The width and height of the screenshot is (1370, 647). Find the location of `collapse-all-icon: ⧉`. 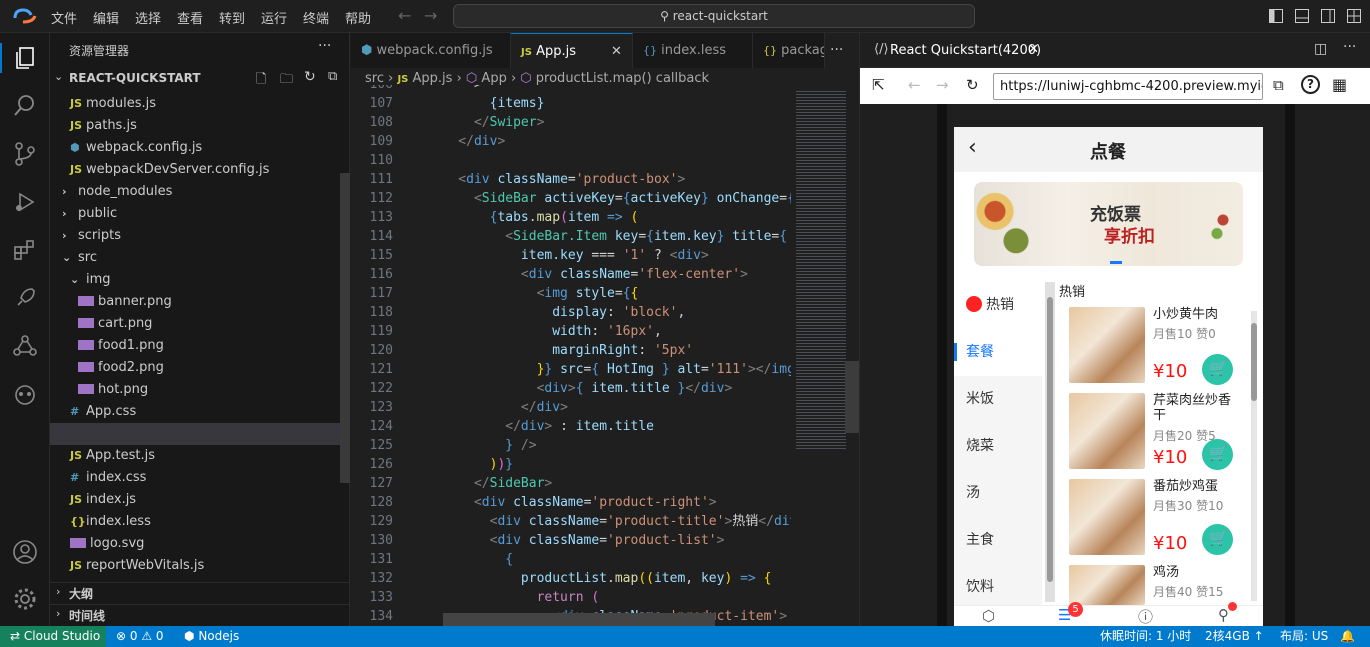

collapse-all-icon: ⧉ is located at coordinates (332, 76).